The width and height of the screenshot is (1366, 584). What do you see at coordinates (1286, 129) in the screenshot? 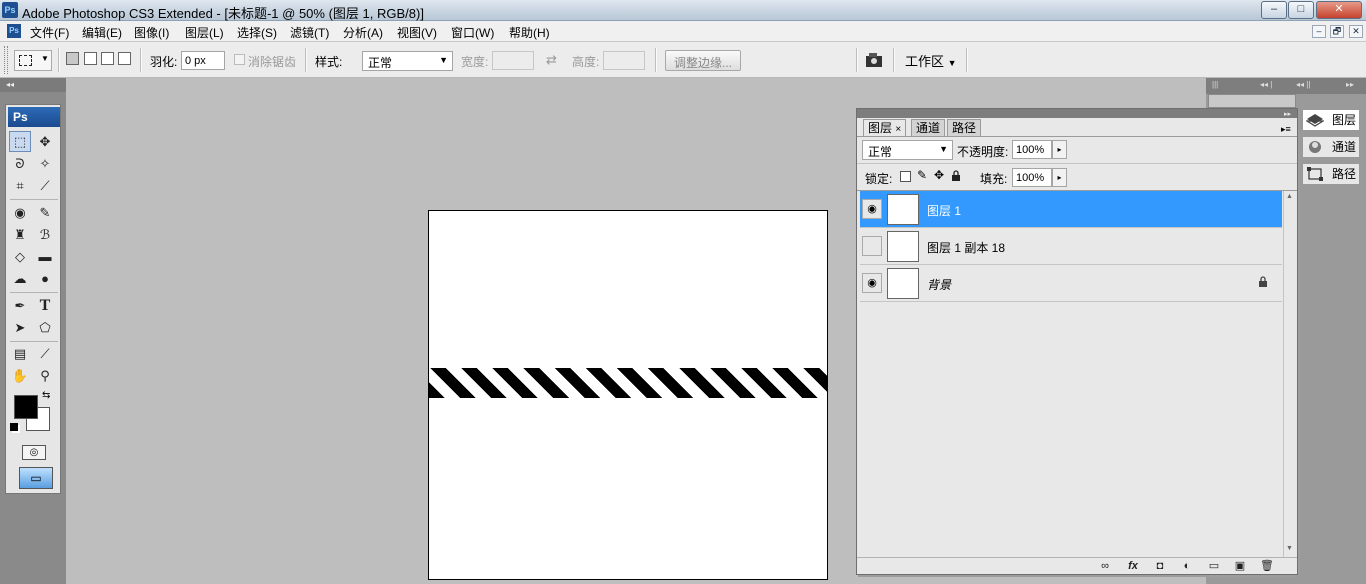
I see `panel-menu-icon: ▸≡` at bounding box center [1286, 129].